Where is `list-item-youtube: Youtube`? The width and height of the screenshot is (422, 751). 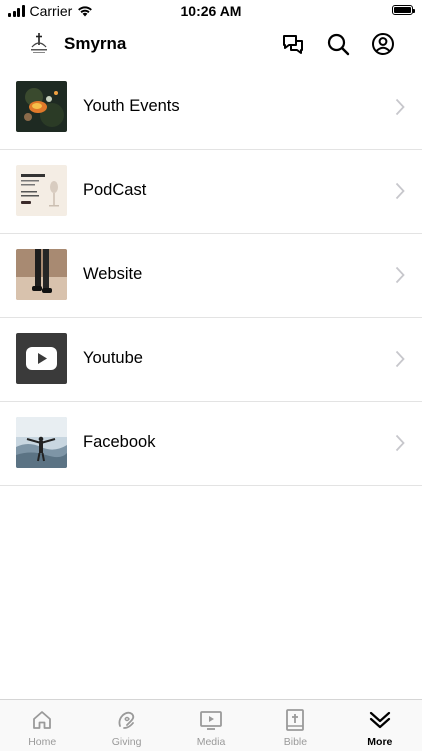
list-item-youtube: Youtube is located at coordinates (211, 360).